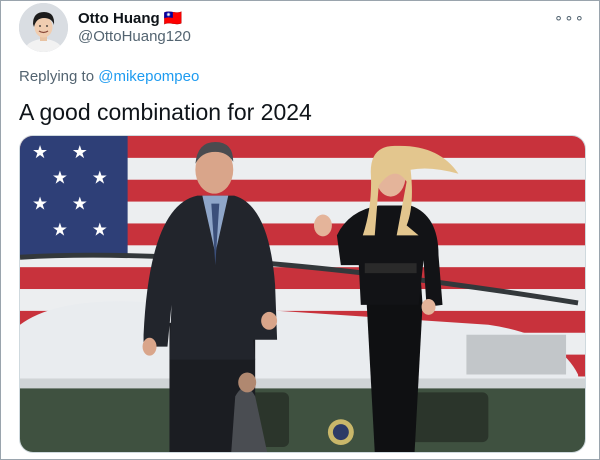  I want to click on more-dots-icon: ∘∘∘, so click(569, 18).